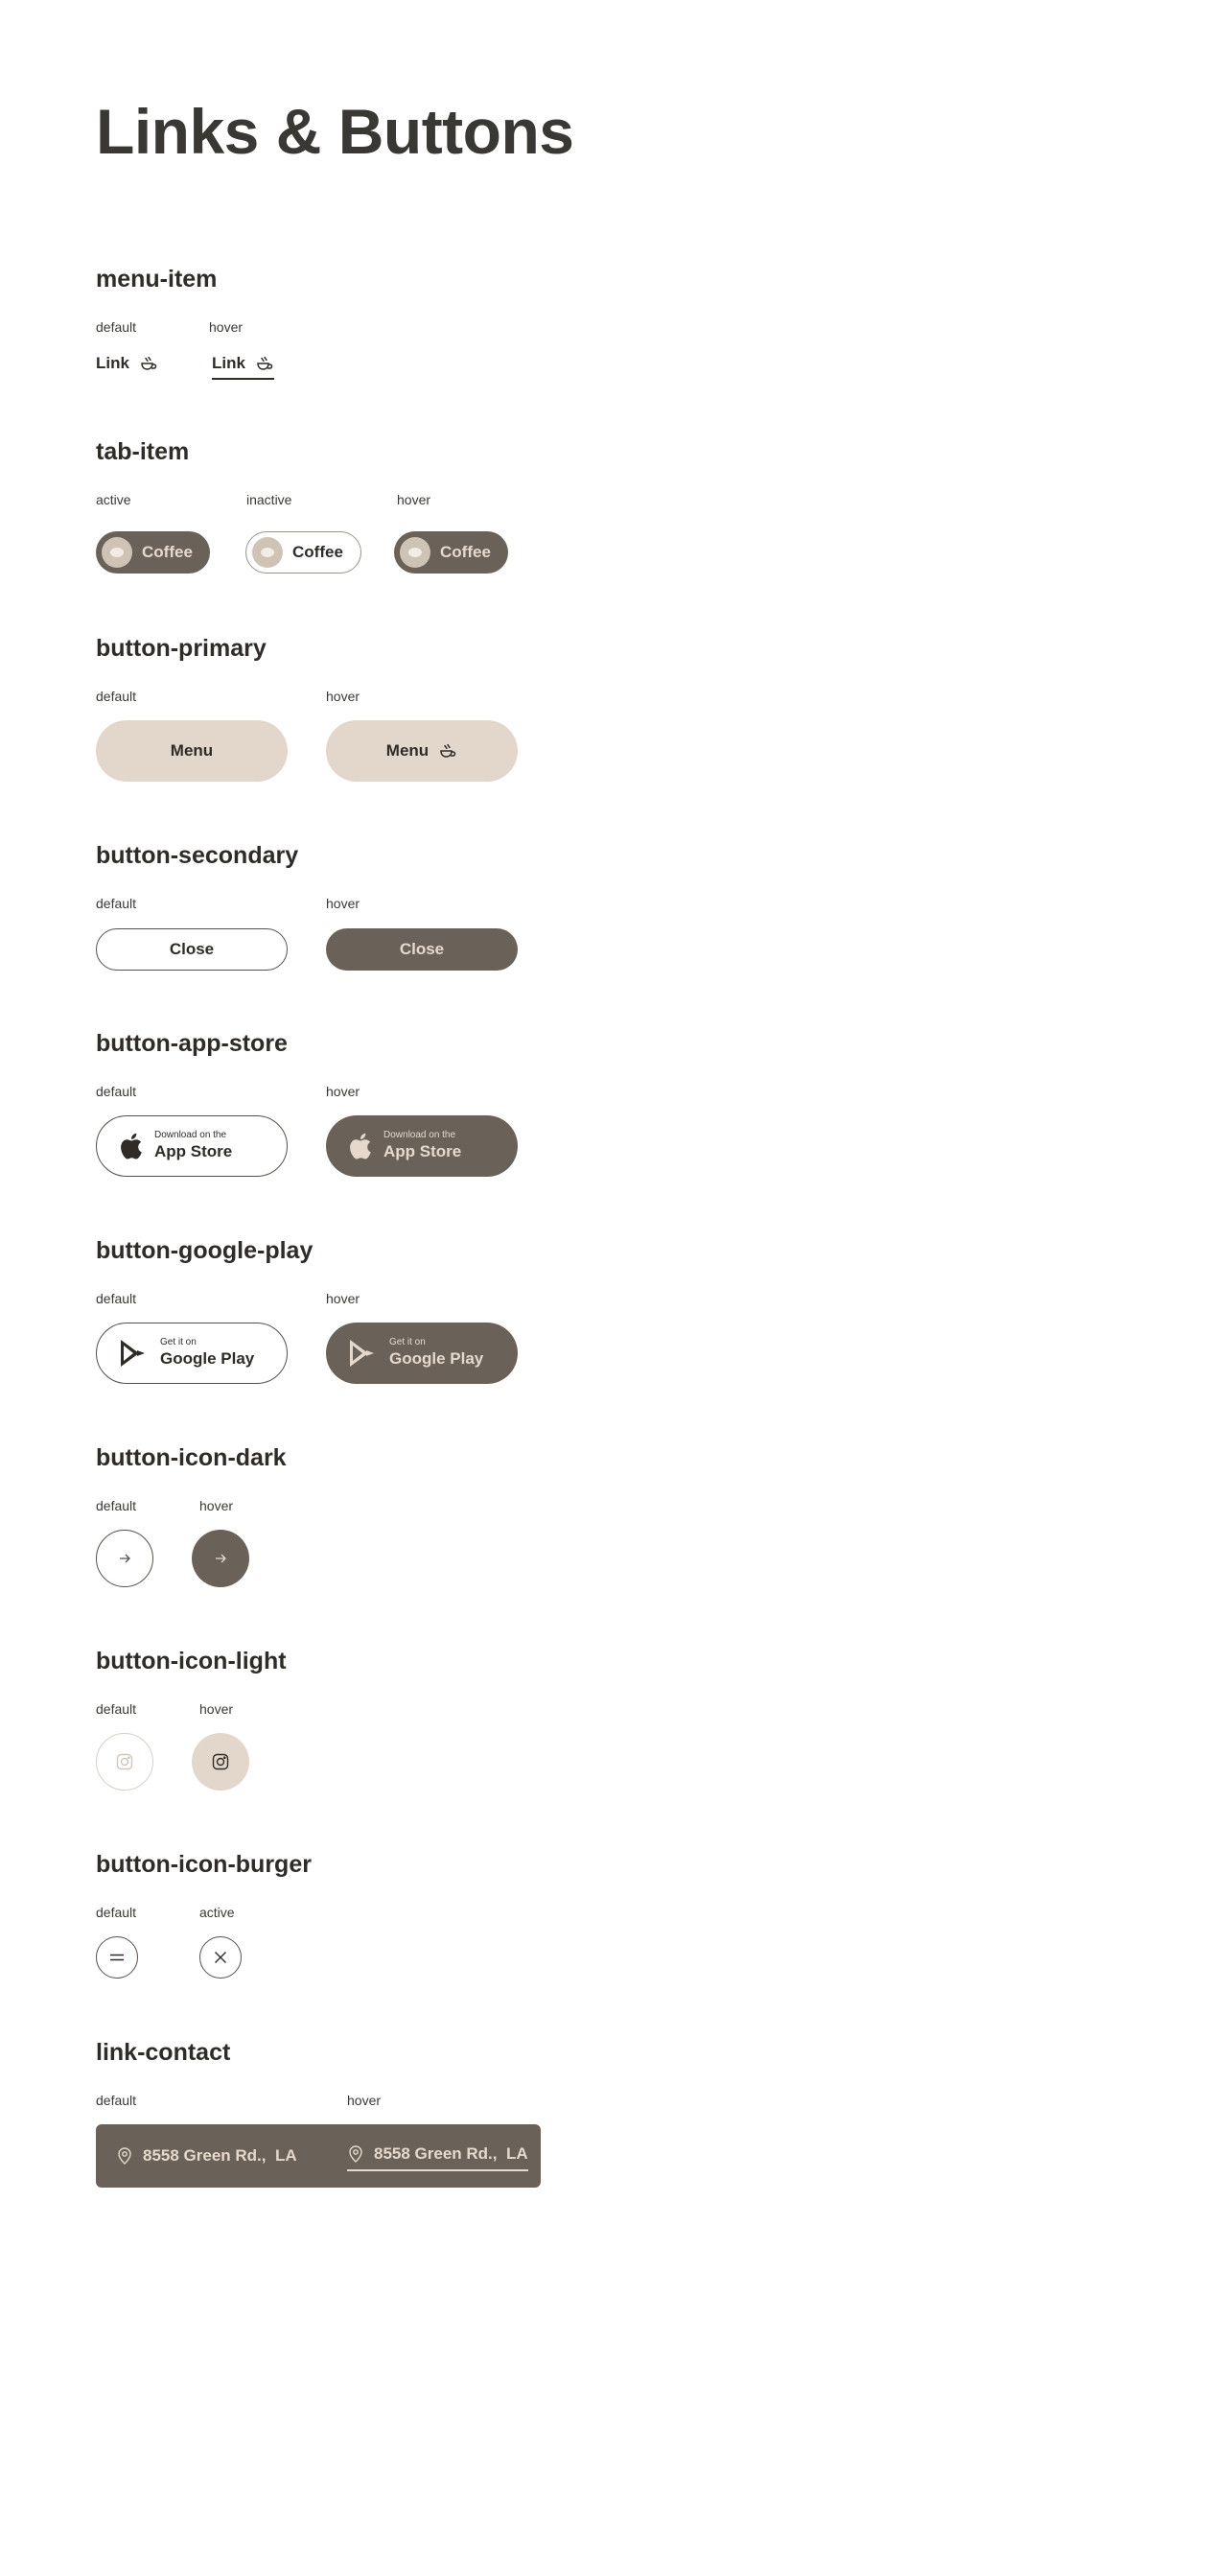  What do you see at coordinates (192, 1043) in the screenshot?
I see `section-title: button-app-store` at bounding box center [192, 1043].